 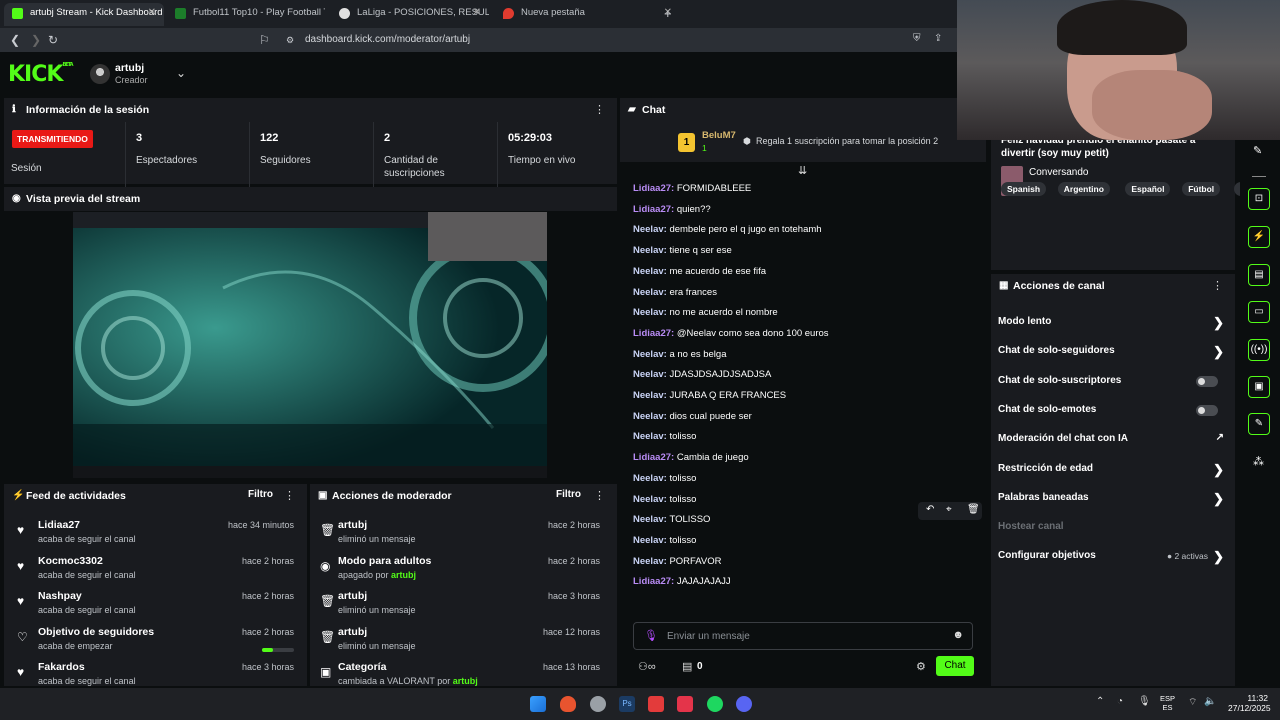 What do you see at coordinates (709, 395) in the screenshot?
I see `chat-message: Neelav: JURABA Q ERA FRANCES` at bounding box center [709, 395].